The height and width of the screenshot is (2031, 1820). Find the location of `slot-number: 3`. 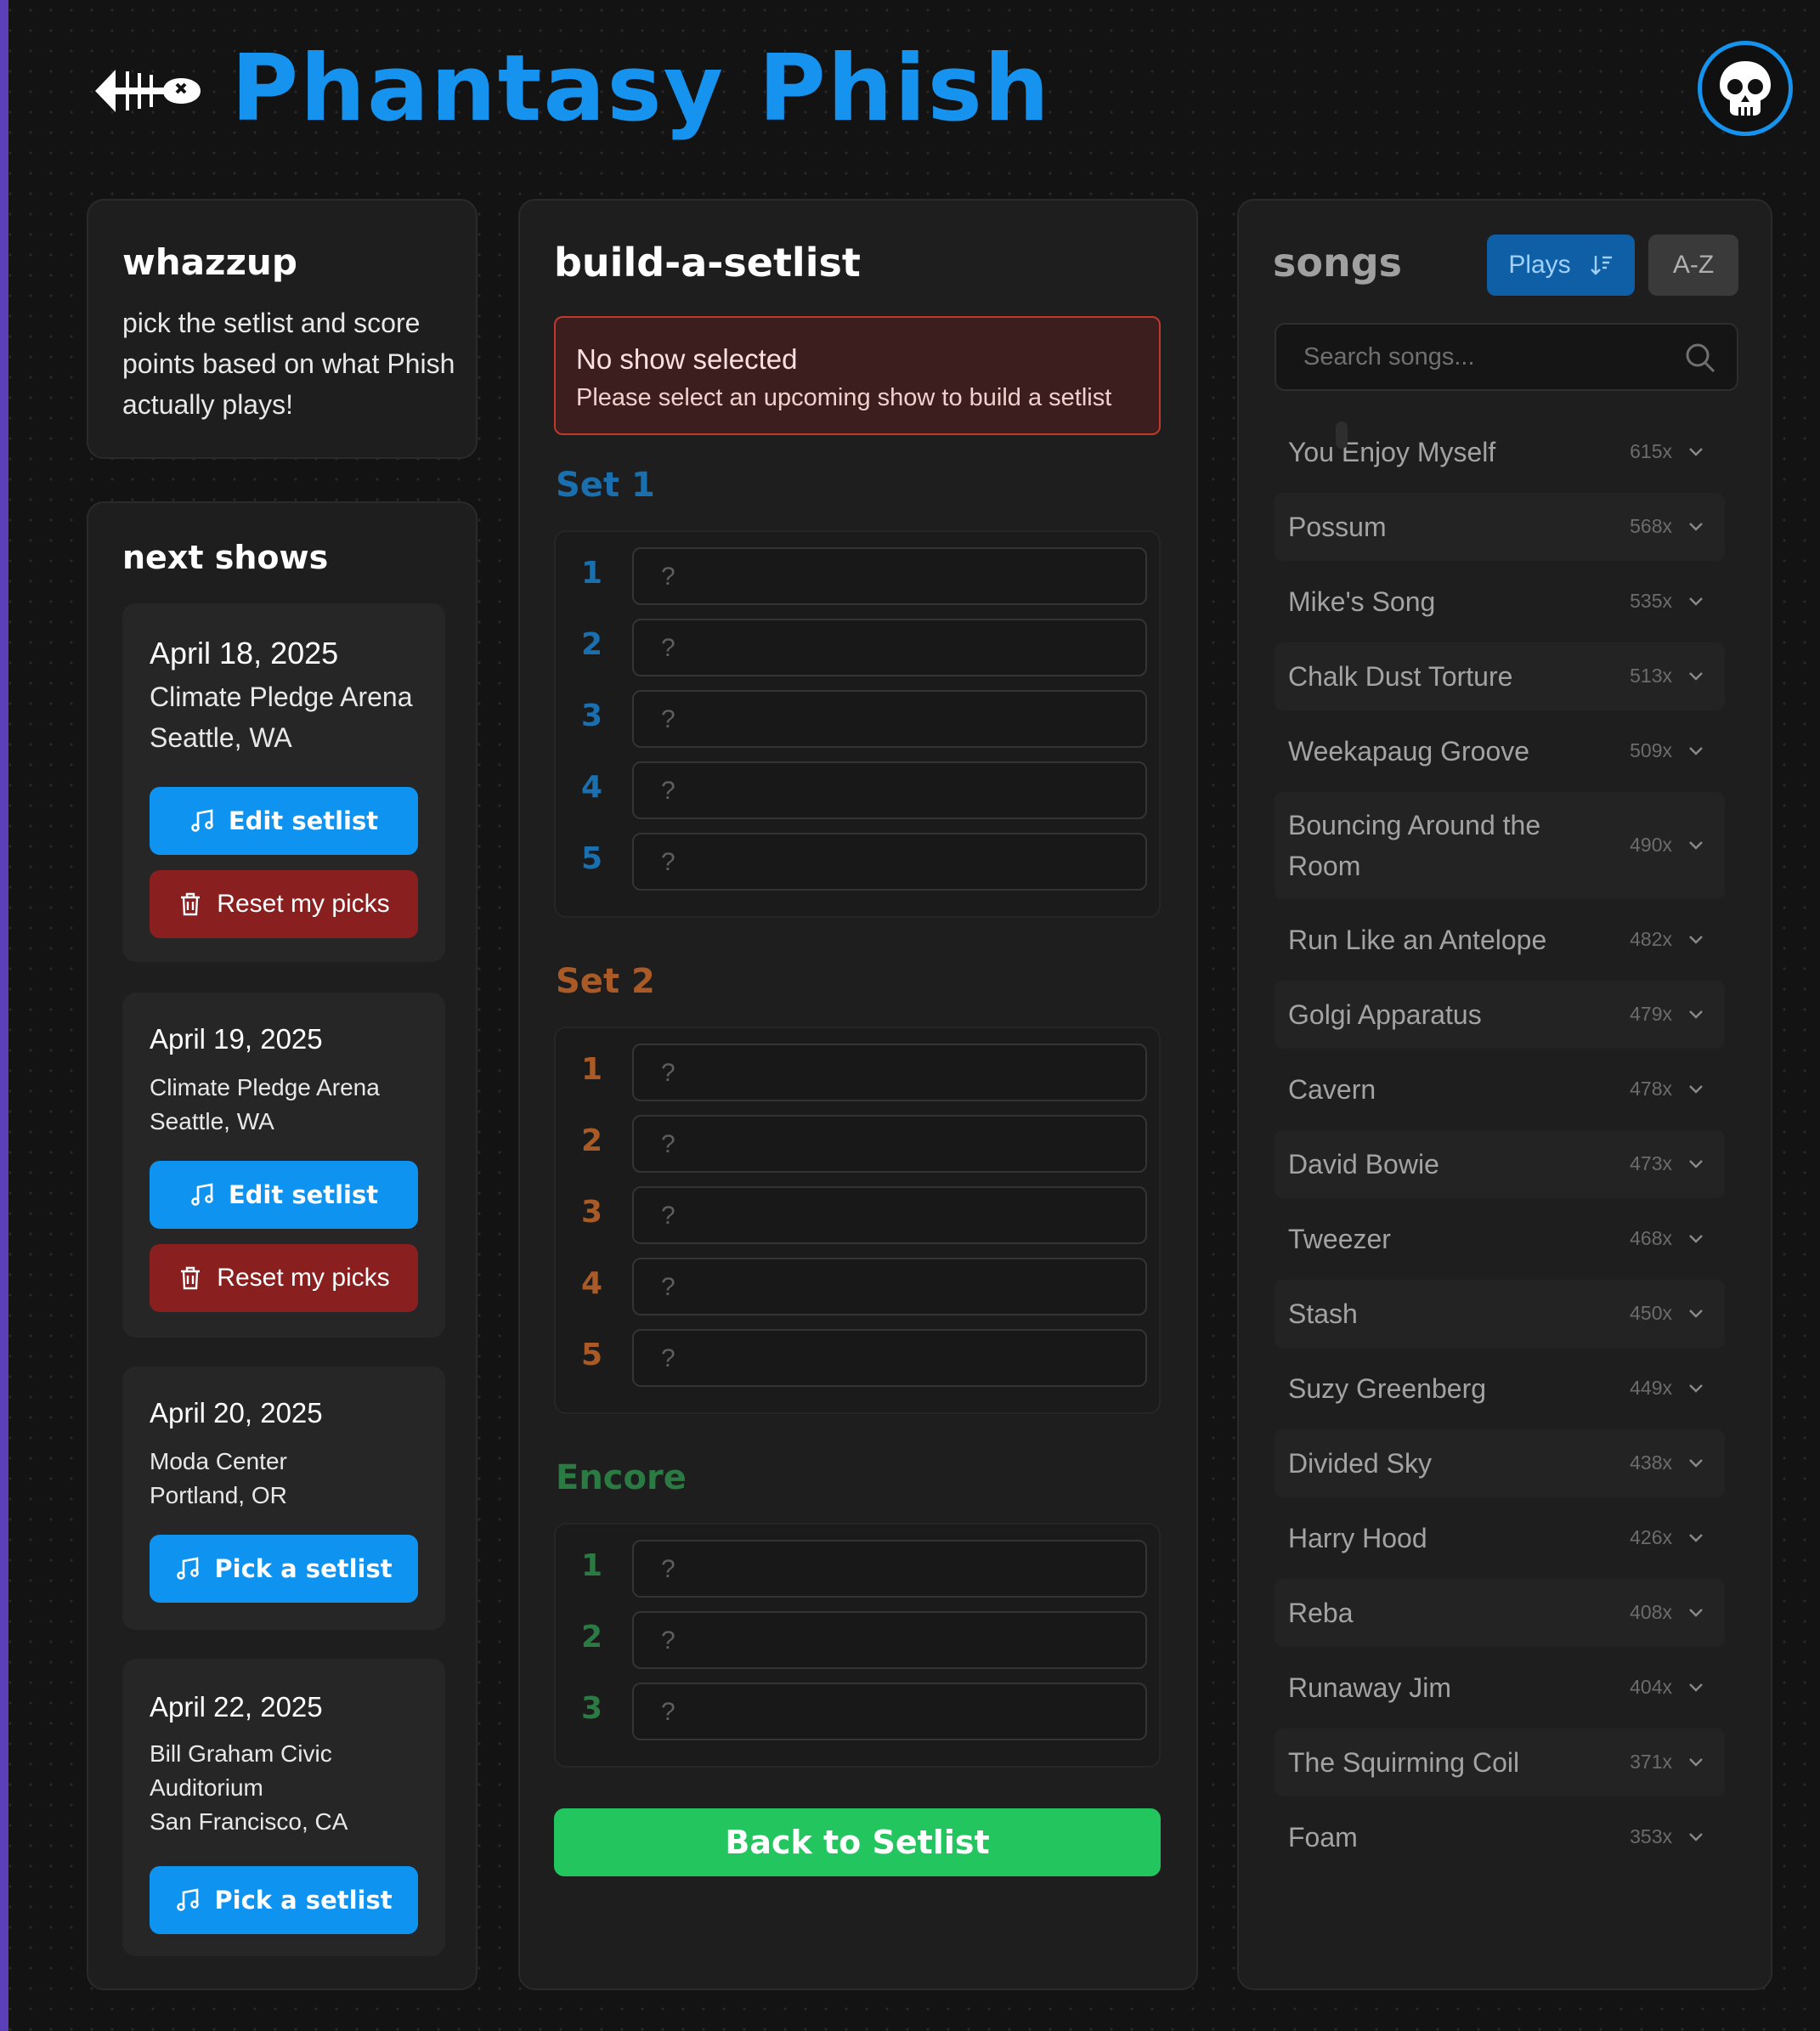

slot-number: 3 is located at coordinates (592, 1709).